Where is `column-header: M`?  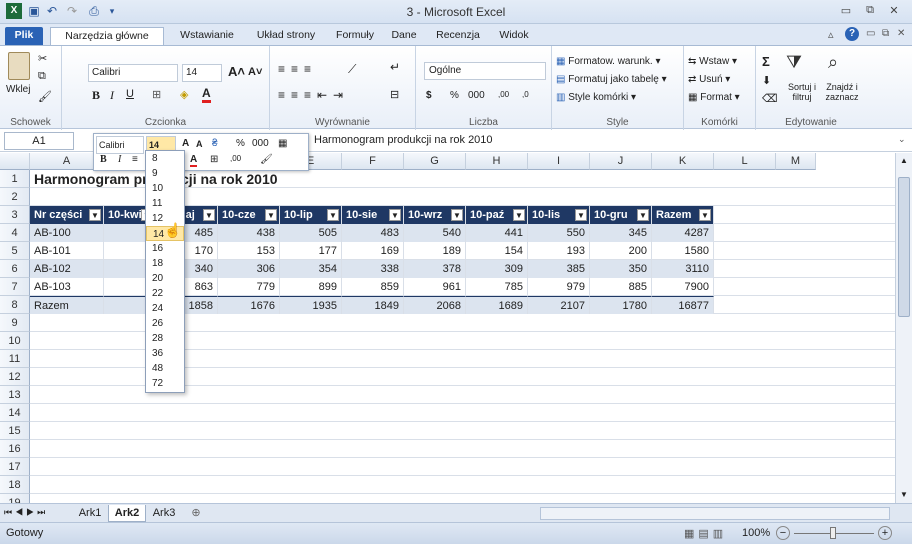 column-header: M is located at coordinates (796, 161).